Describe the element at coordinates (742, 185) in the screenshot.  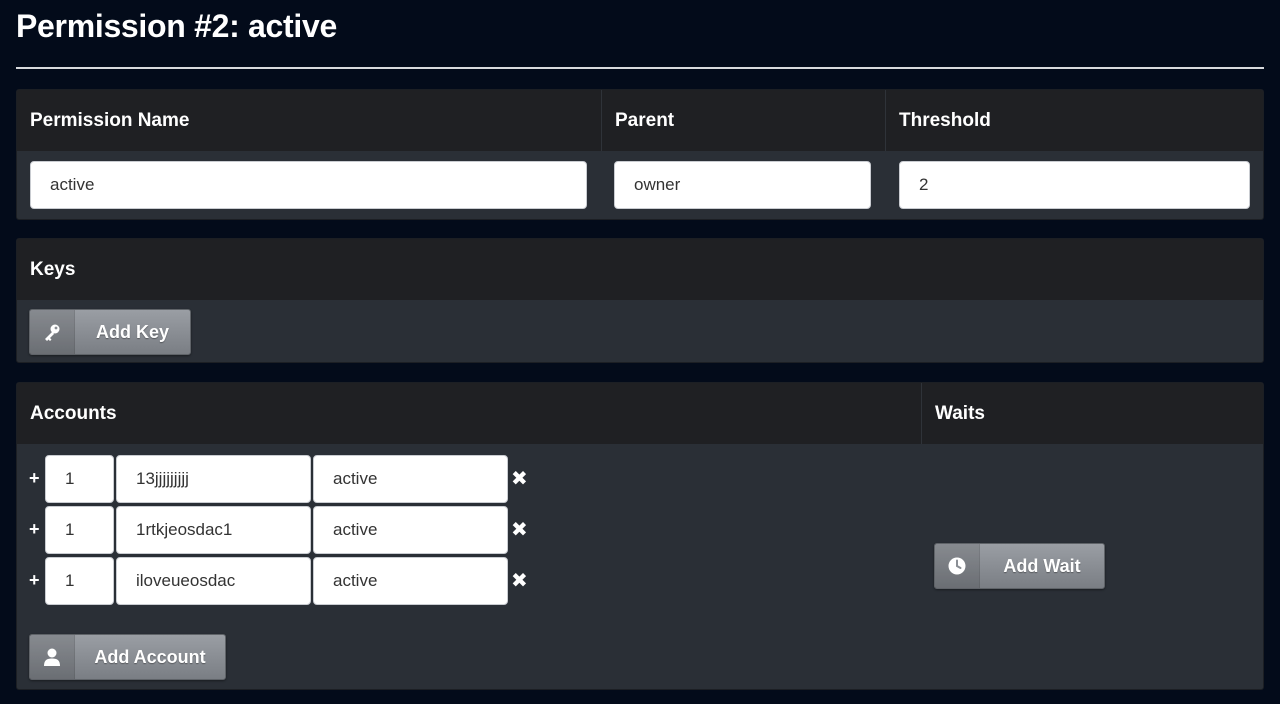
I see `parent-input` at that location.